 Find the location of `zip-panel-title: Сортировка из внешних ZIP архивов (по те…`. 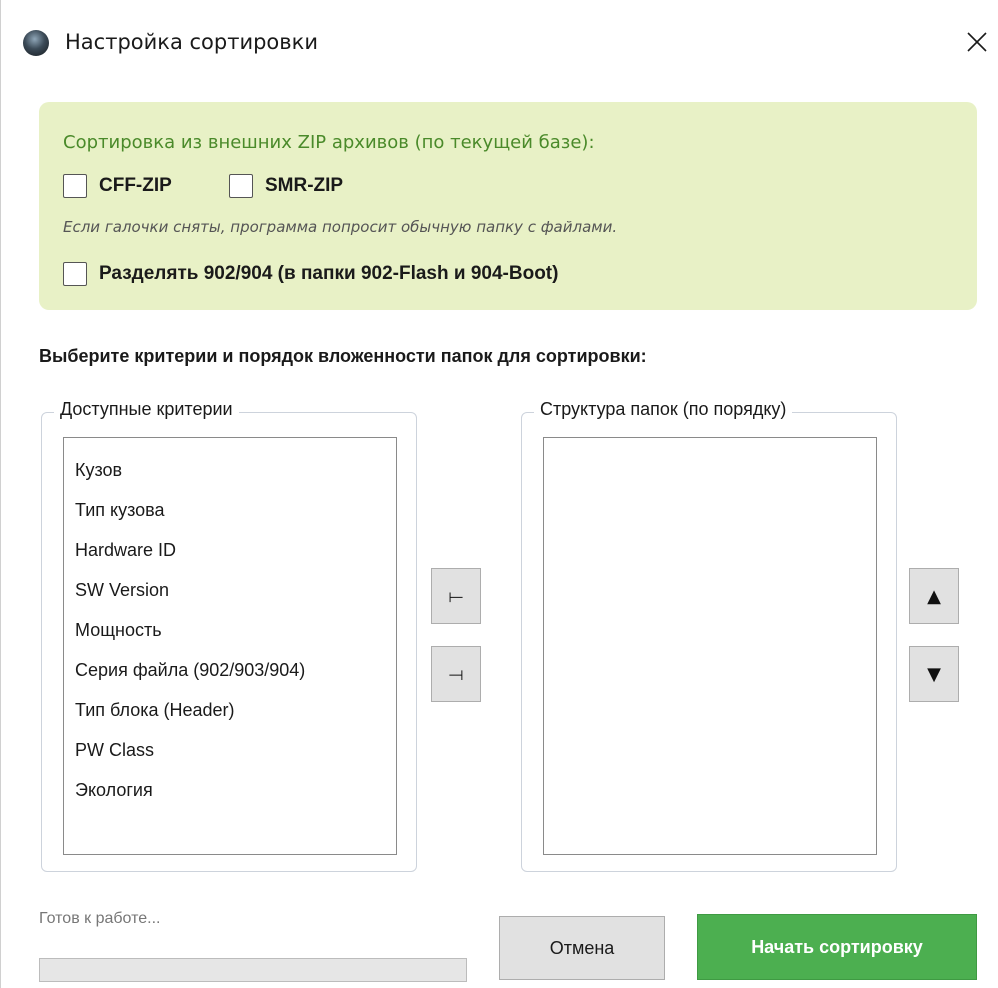

zip-panel-title: Сортировка из внешних ZIP архивов (по те… is located at coordinates (329, 142).